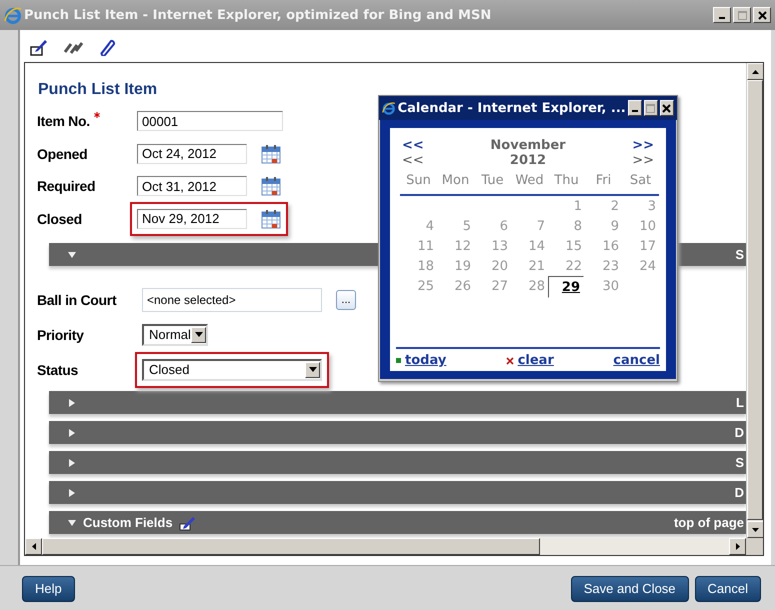 Image resolution: width=775 pixels, height=610 pixels. I want to click on section-label: L, so click(740, 402).